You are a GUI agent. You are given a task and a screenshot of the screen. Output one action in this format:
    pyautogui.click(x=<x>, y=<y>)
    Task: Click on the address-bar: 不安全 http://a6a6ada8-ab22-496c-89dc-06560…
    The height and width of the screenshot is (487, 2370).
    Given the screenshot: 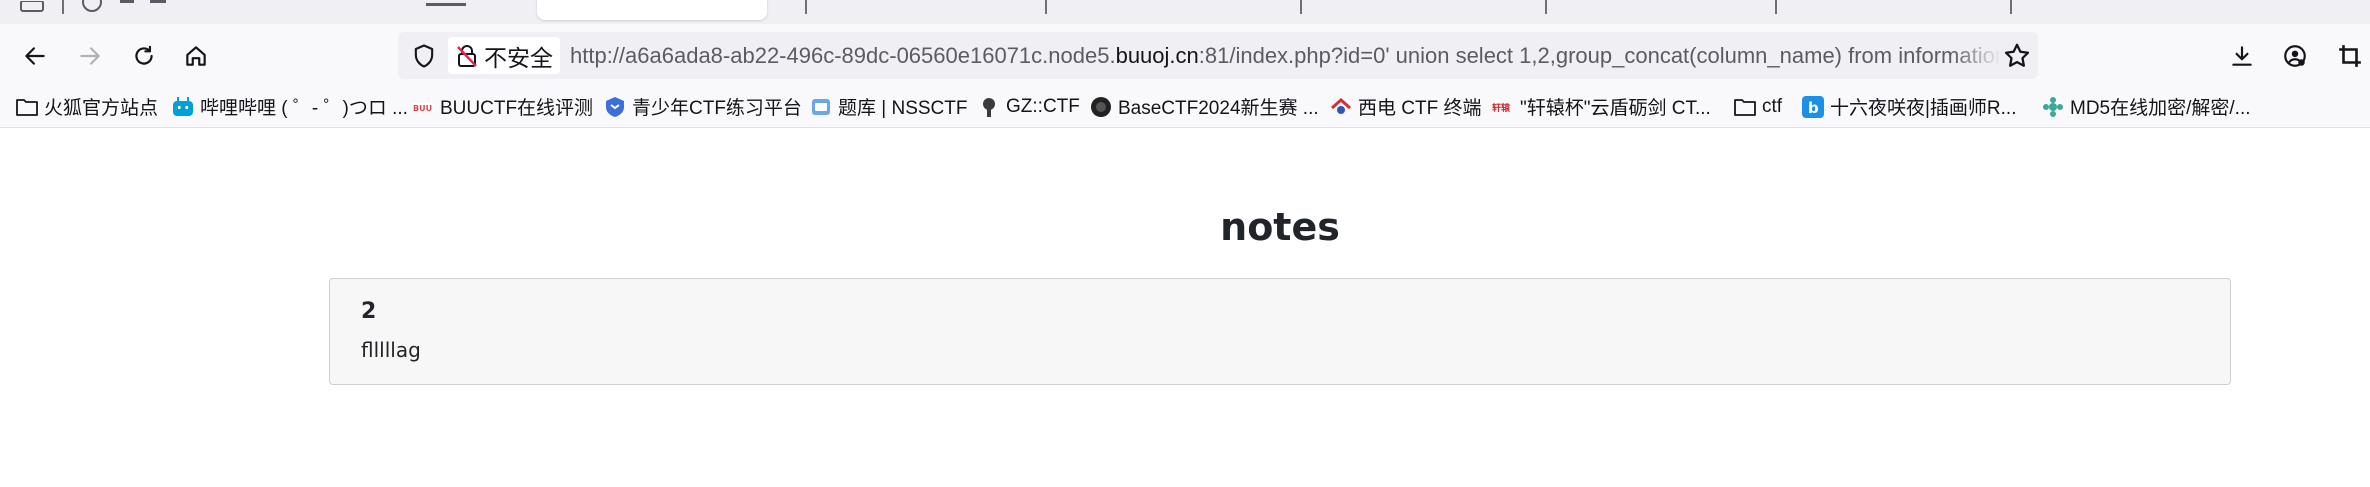 What is the action you would take?
    pyautogui.click(x=1218, y=55)
    